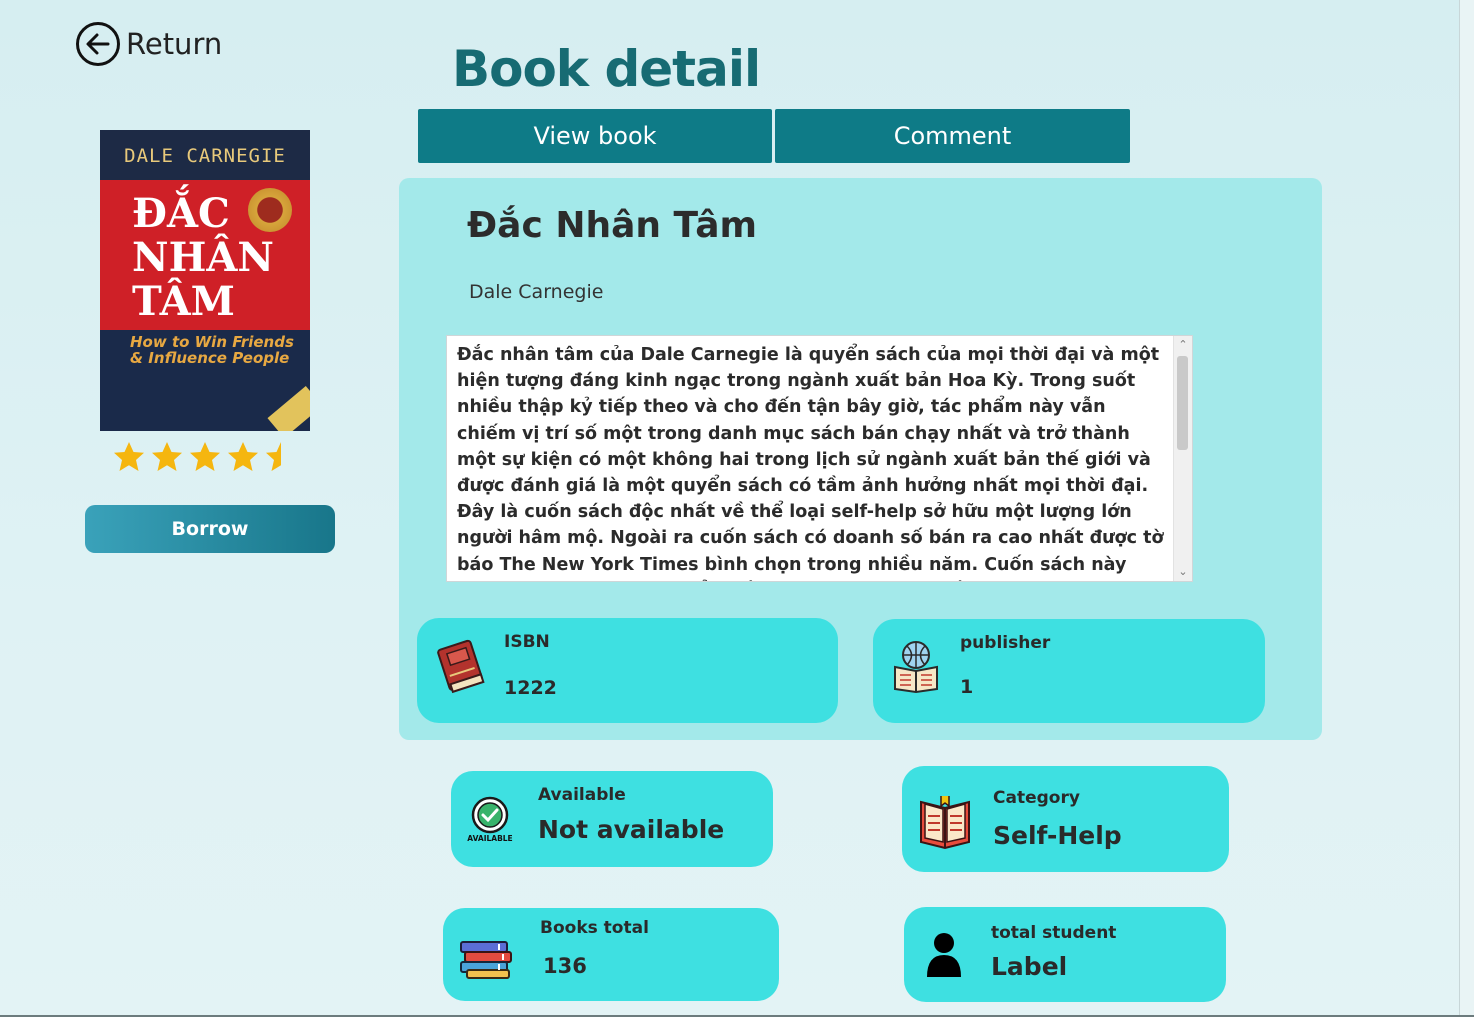  Describe the element at coordinates (1466, 508) in the screenshot. I see `window-scrollbar` at that location.